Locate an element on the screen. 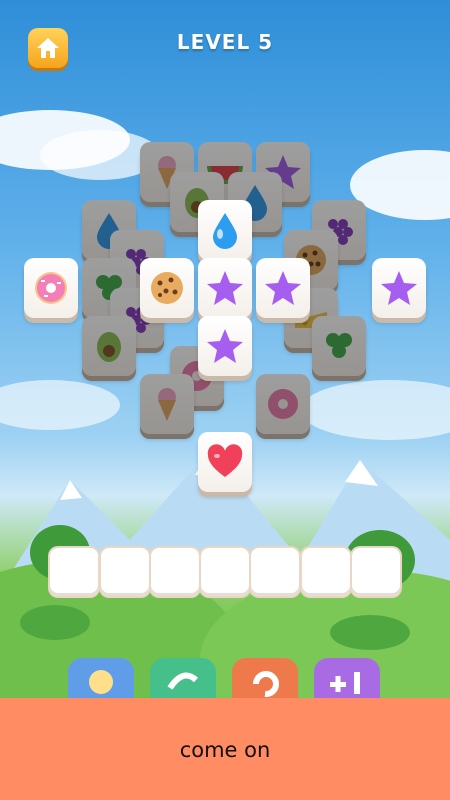  tile-avocado is located at coordinates (109, 346).